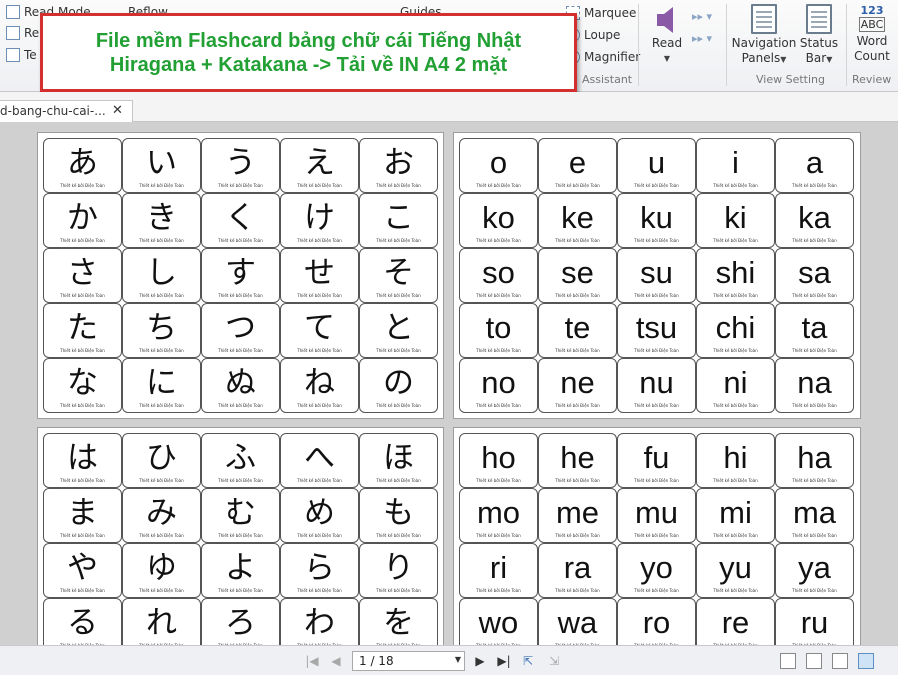  What do you see at coordinates (872, 34) in the screenshot?
I see `word-count-button: 123 ABC Word Count` at bounding box center [872, 34].